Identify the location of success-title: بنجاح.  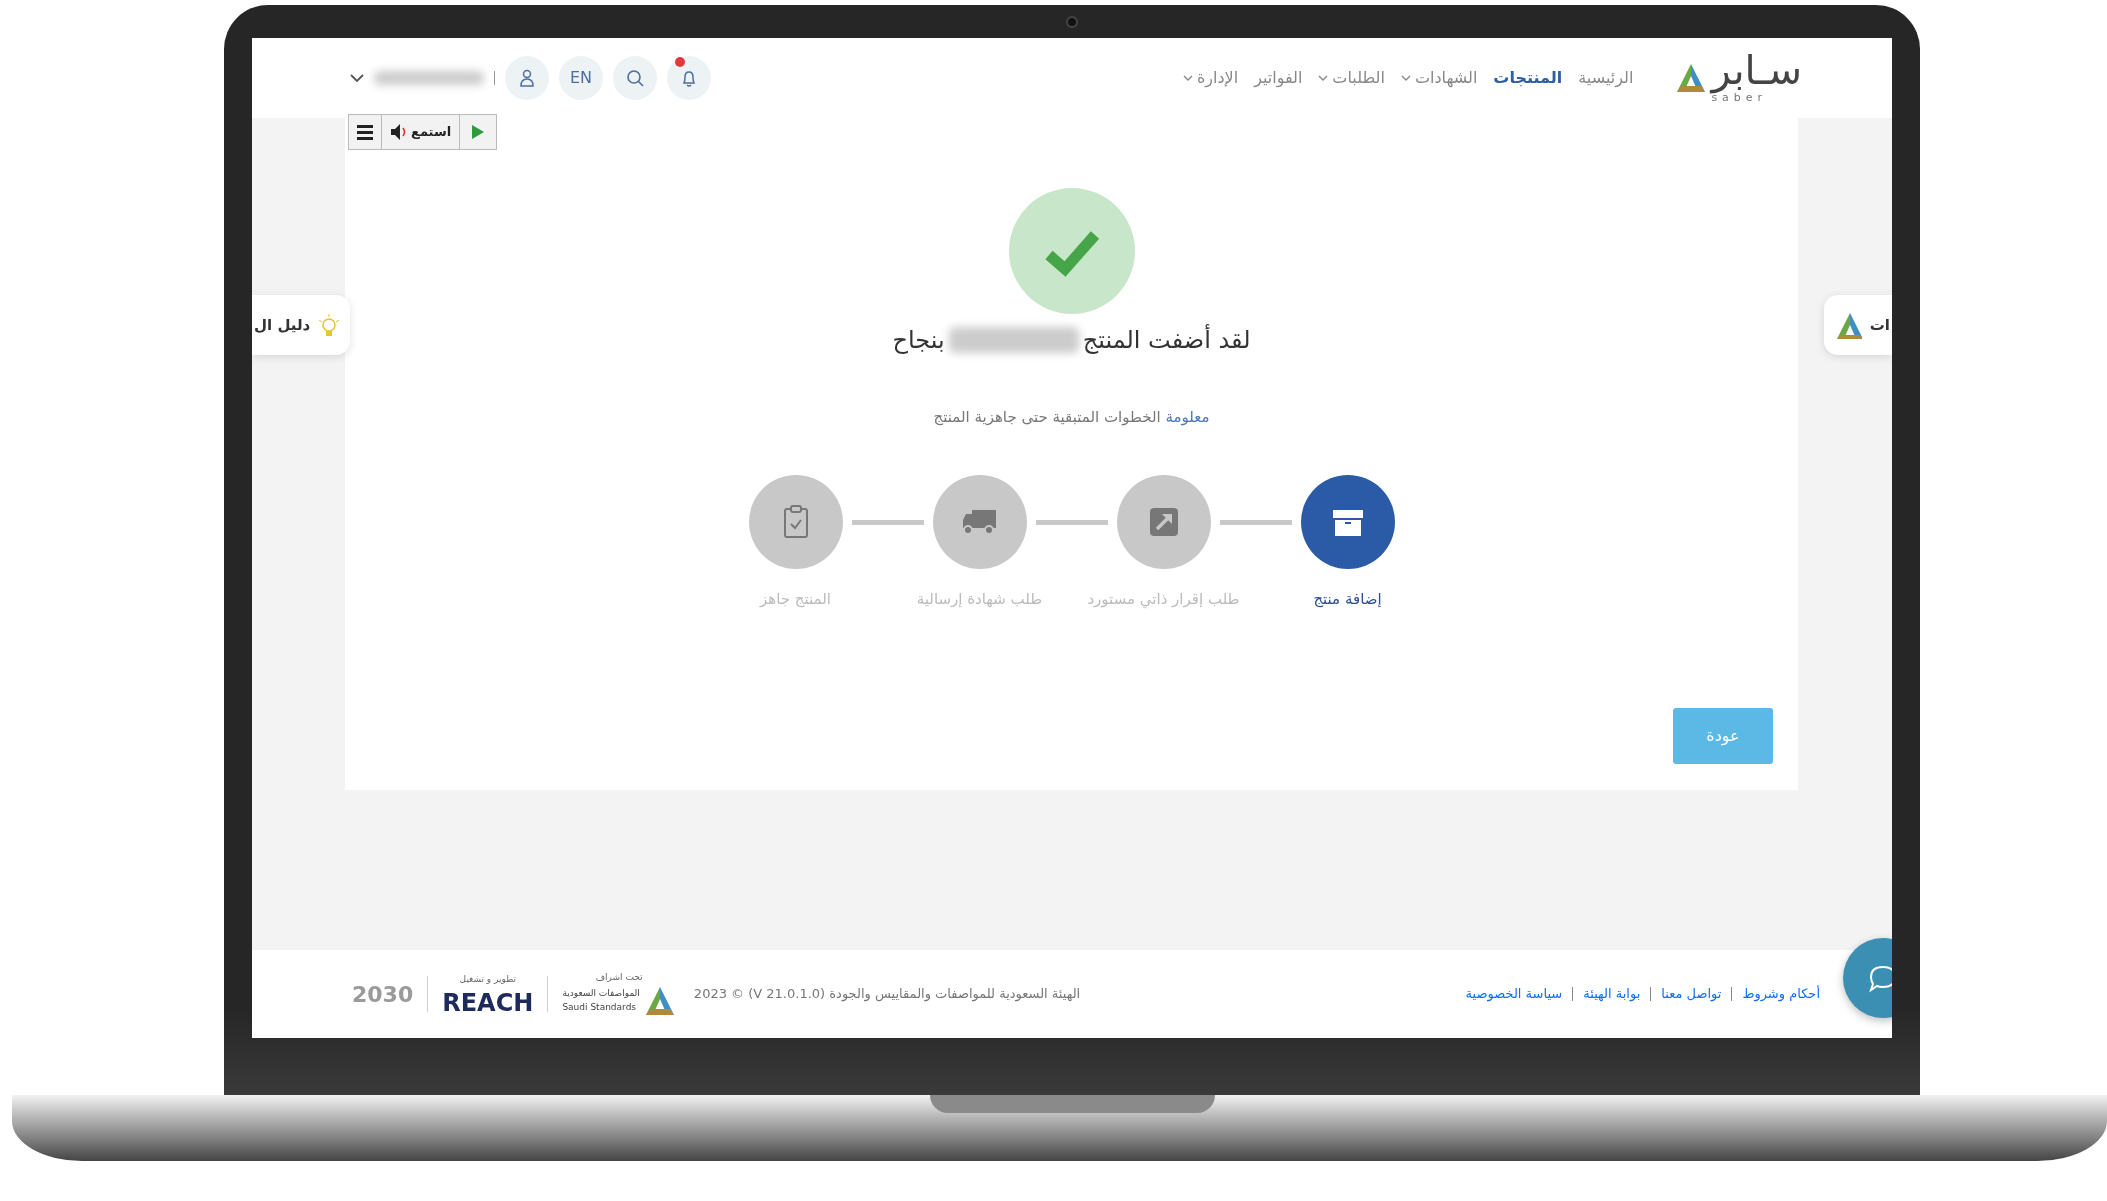
(918, 340).